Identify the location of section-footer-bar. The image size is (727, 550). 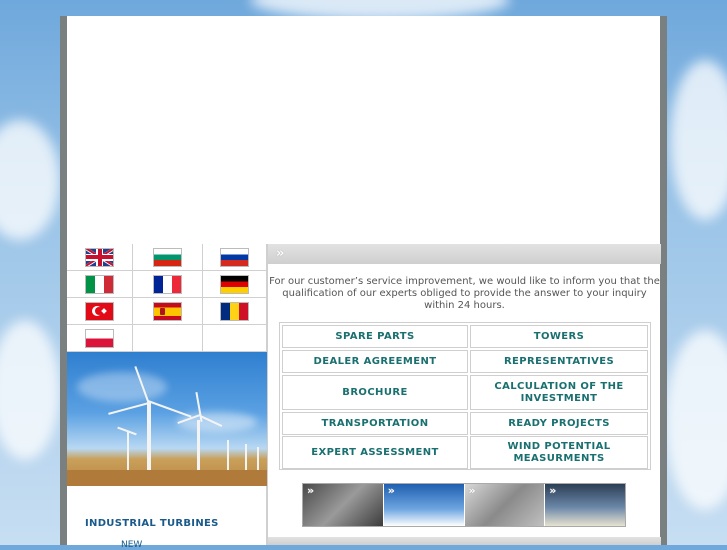
(464, 541).